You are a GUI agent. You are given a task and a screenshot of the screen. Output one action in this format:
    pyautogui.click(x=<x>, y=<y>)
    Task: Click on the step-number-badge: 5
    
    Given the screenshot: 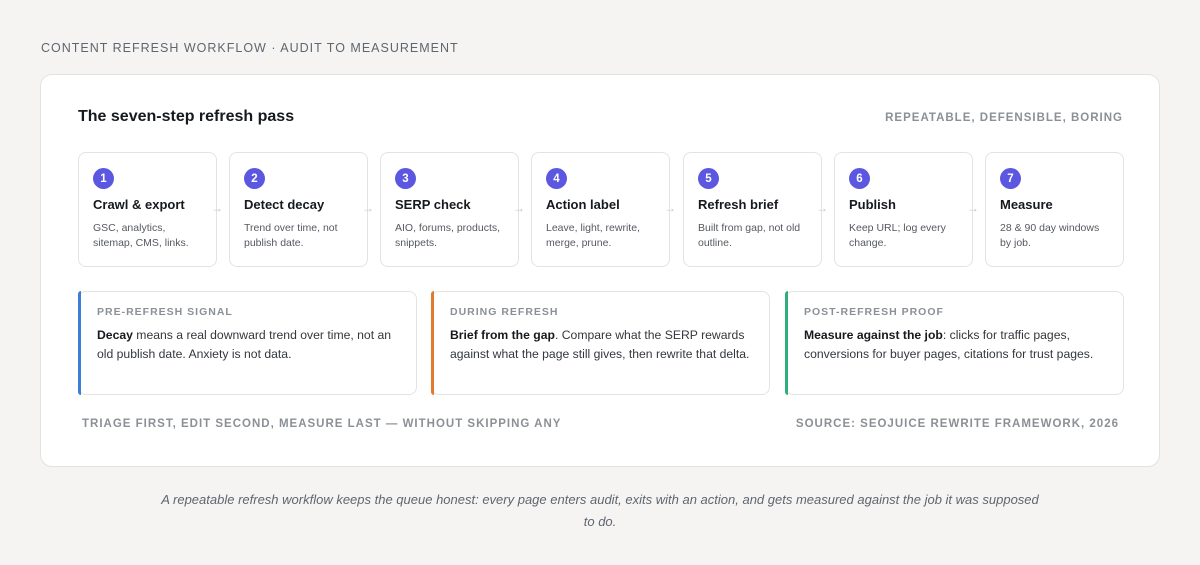 What is the action you would take?
    pyautogui.click(x=708, y=178)
    